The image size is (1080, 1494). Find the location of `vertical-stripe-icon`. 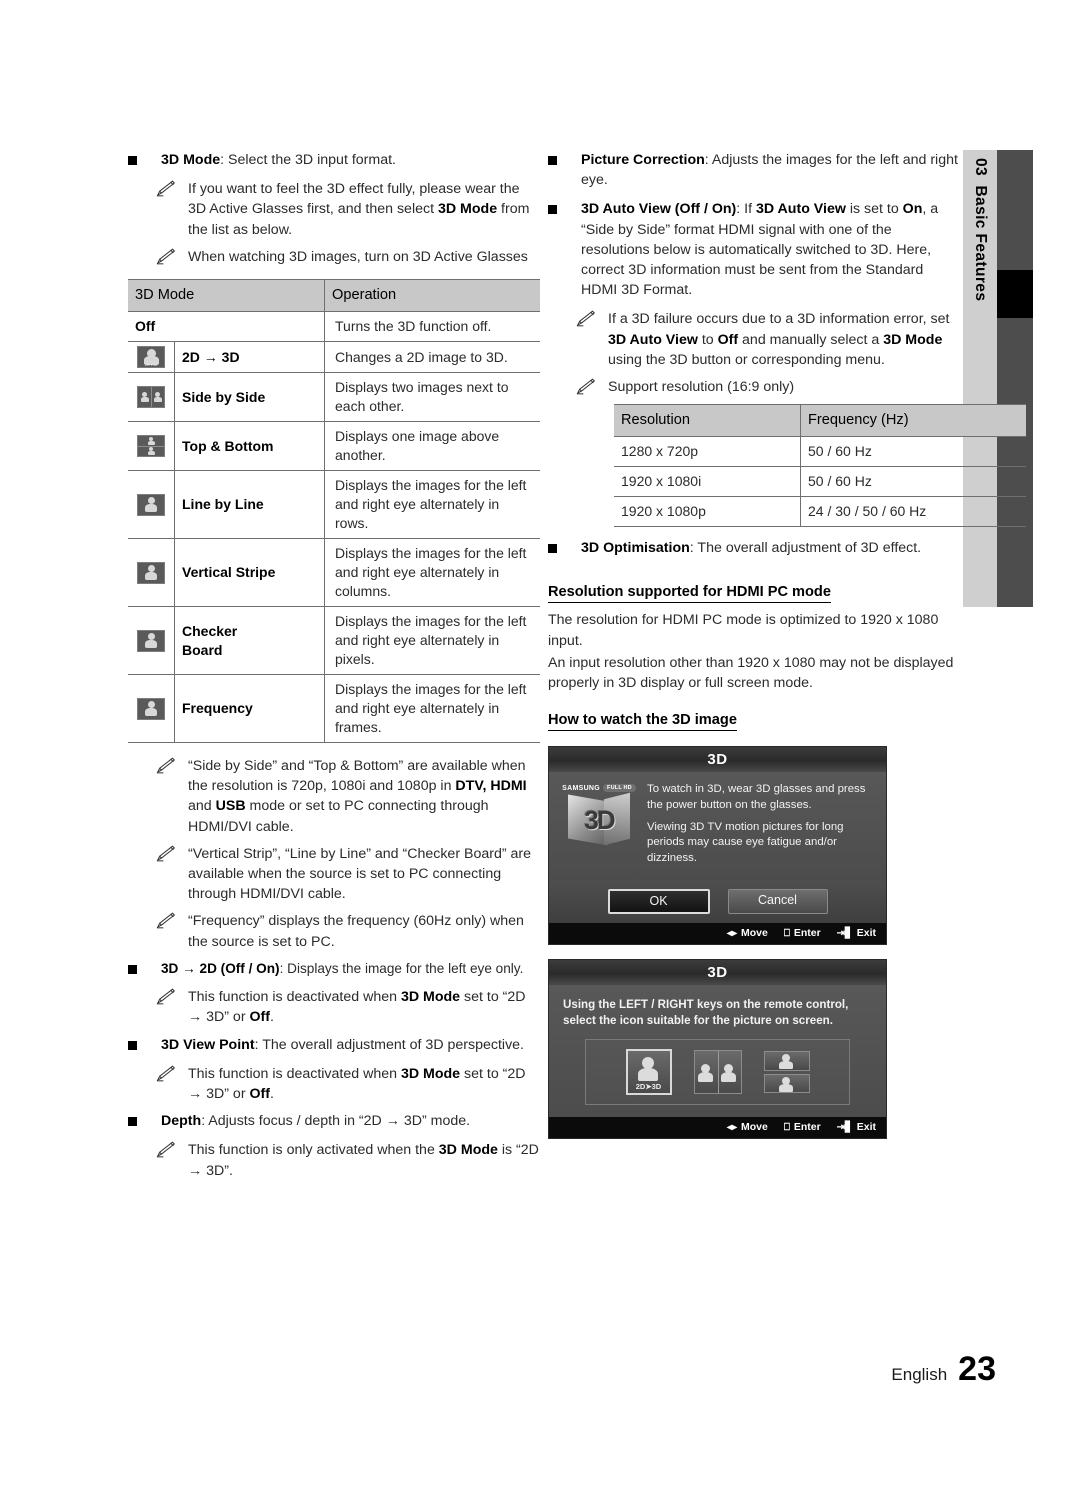

vertical-stripe-icon is located at coordinates (151, 572).